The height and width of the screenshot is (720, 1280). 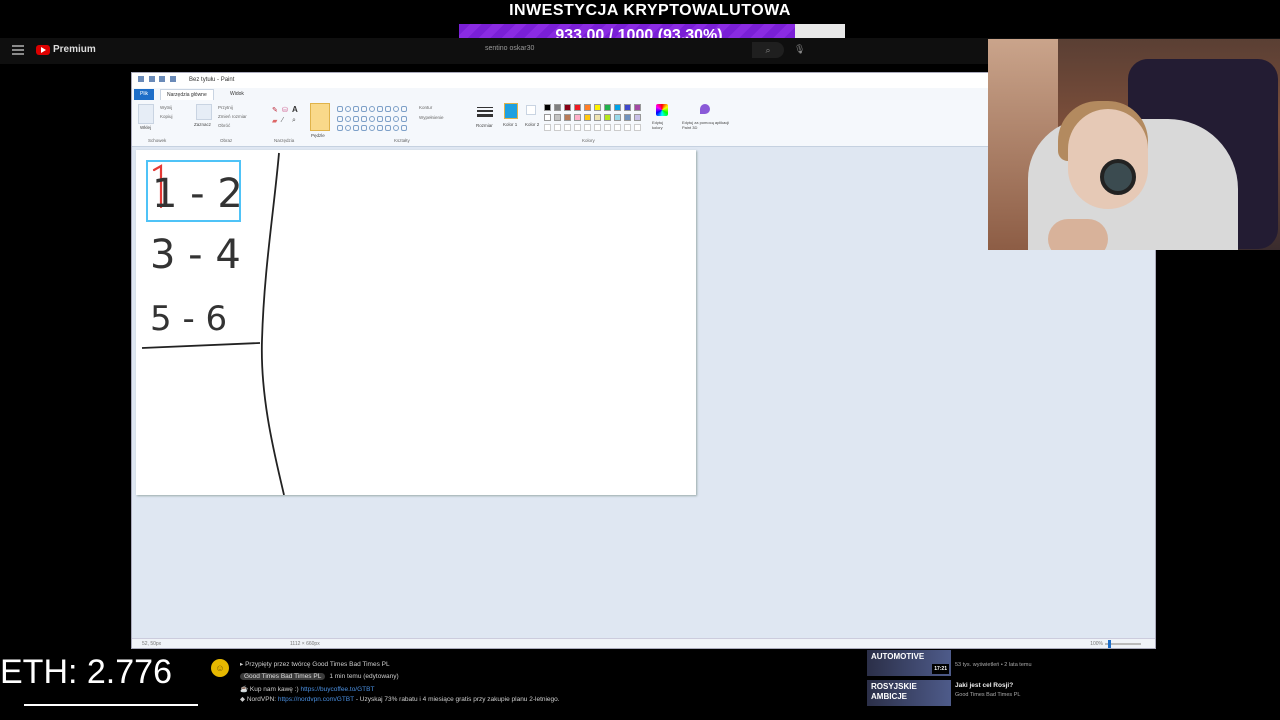 What do you see at coordinates (146, 114) in the screenshot?
I see `paste-button` at bounding box center [146, 114].